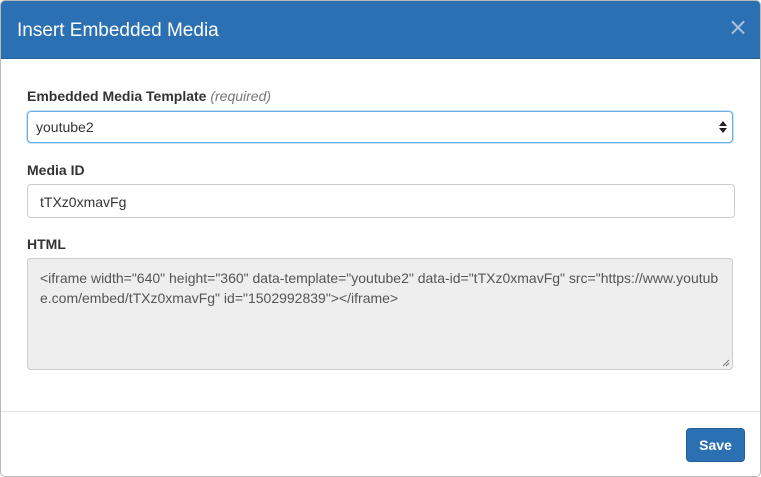  What do you see at coordinates (726, 363) in the screenshot?
I see `resize-grip-icon` at bounding box center [726, 363].